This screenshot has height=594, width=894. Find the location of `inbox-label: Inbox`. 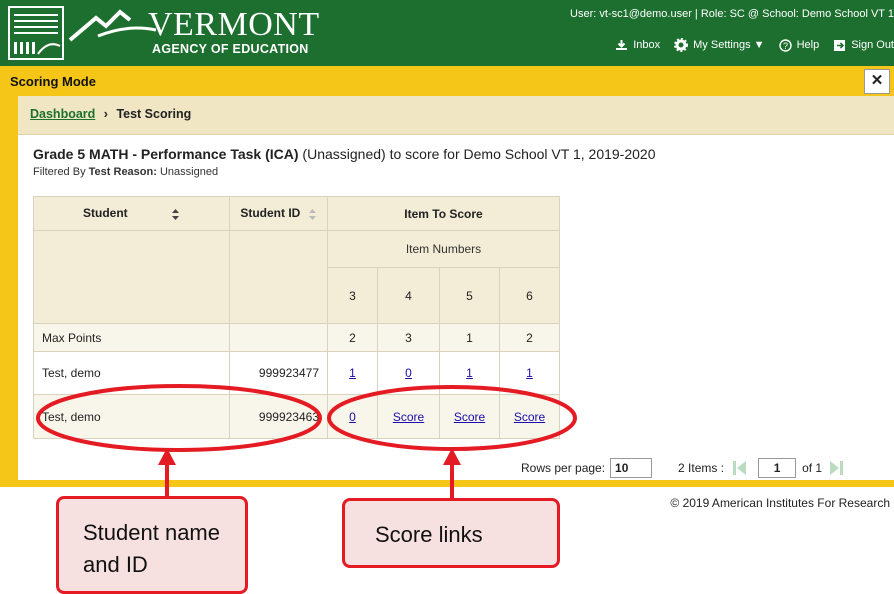

inbox-label: Inbox is located at coordinates (647, 45).